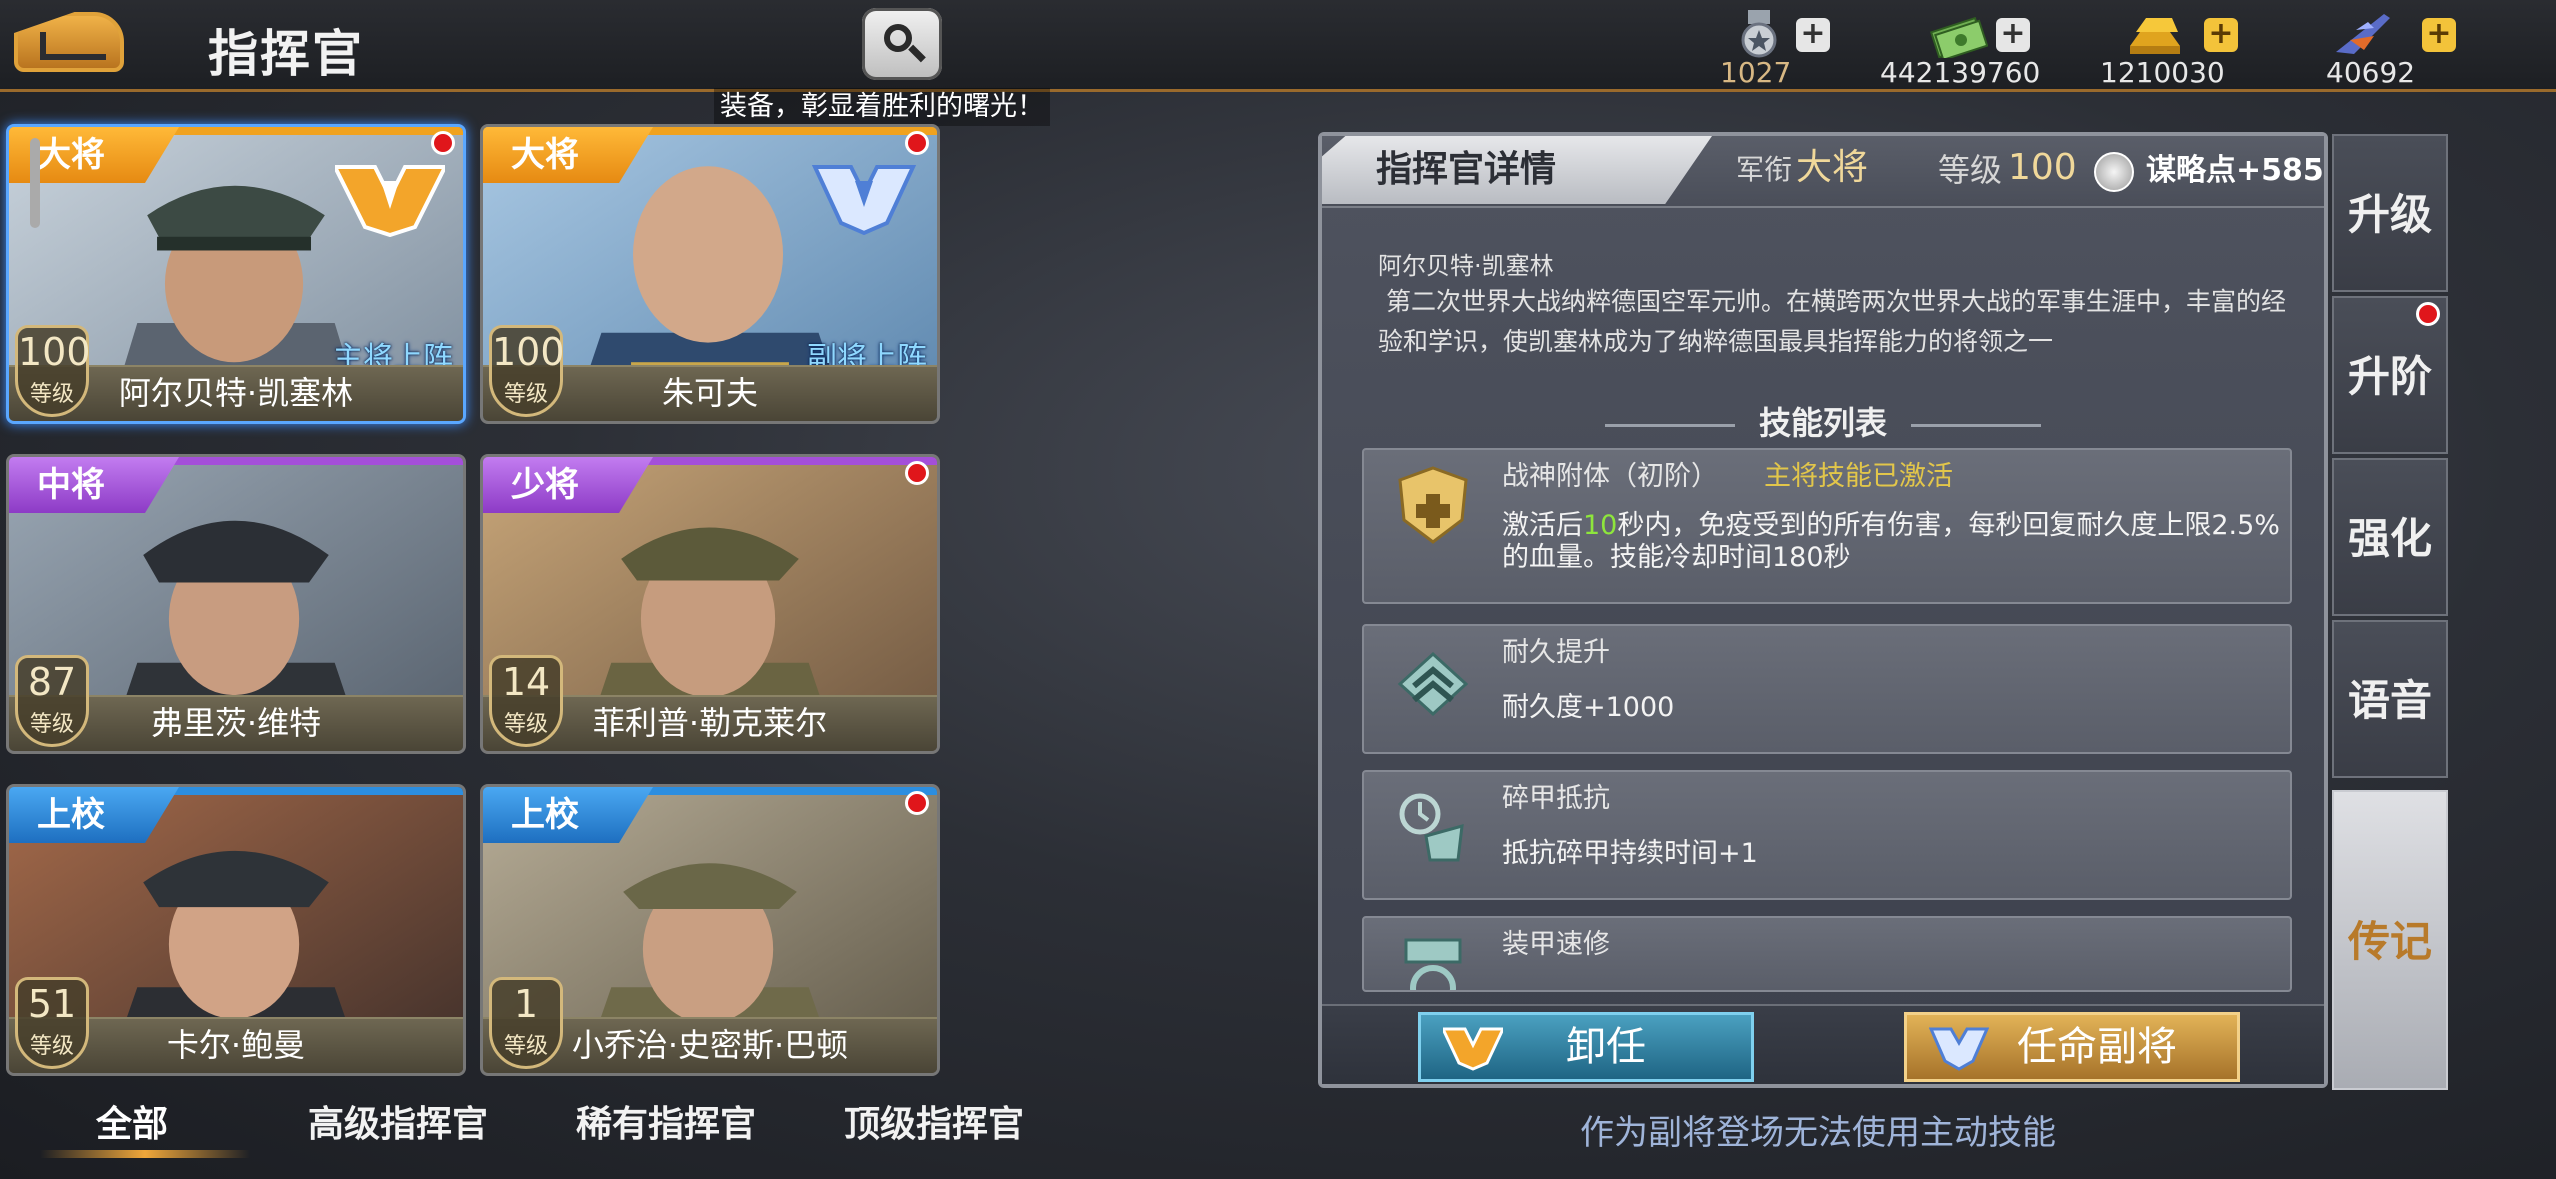  Describe the element at coordinates (2390, 940) in the screenshot. I see `tab-biography: 传记` at that location.